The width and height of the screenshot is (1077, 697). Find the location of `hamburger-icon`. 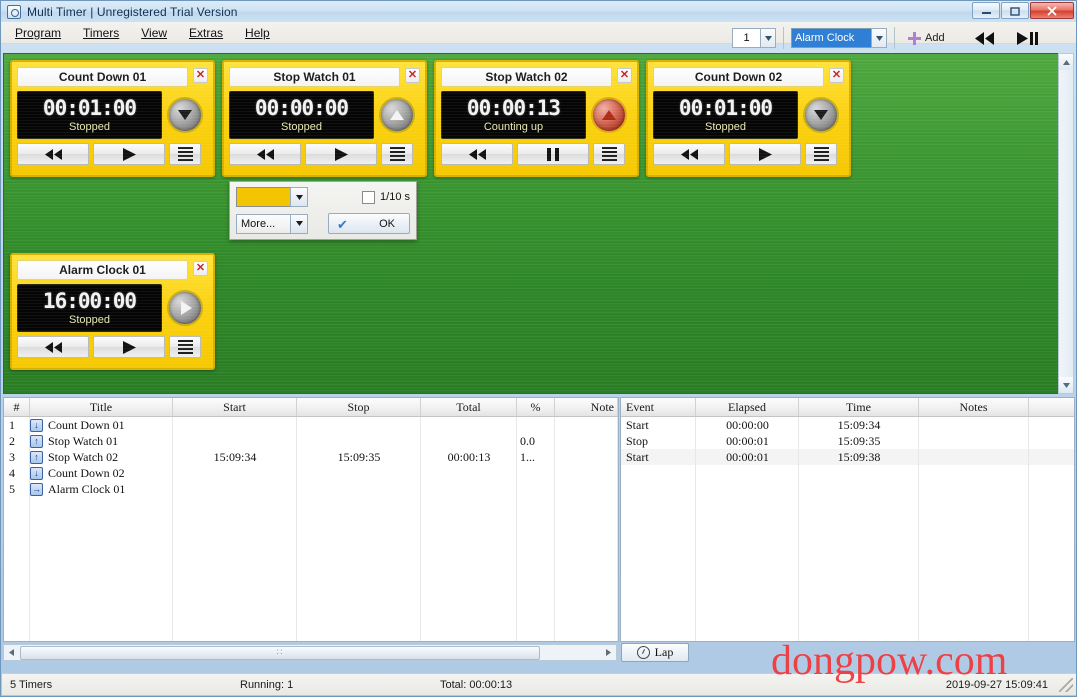

hamburger-icon is located at coordinates (185, 154).